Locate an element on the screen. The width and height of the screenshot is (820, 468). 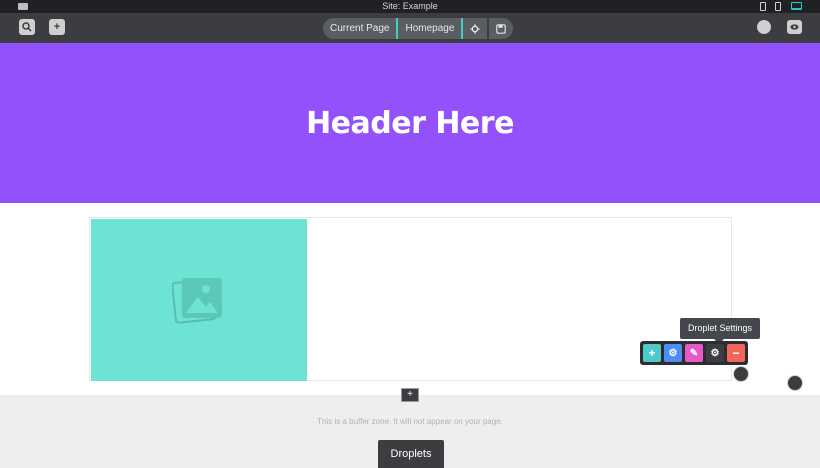
save-icon is located at coordinates (501, 28).